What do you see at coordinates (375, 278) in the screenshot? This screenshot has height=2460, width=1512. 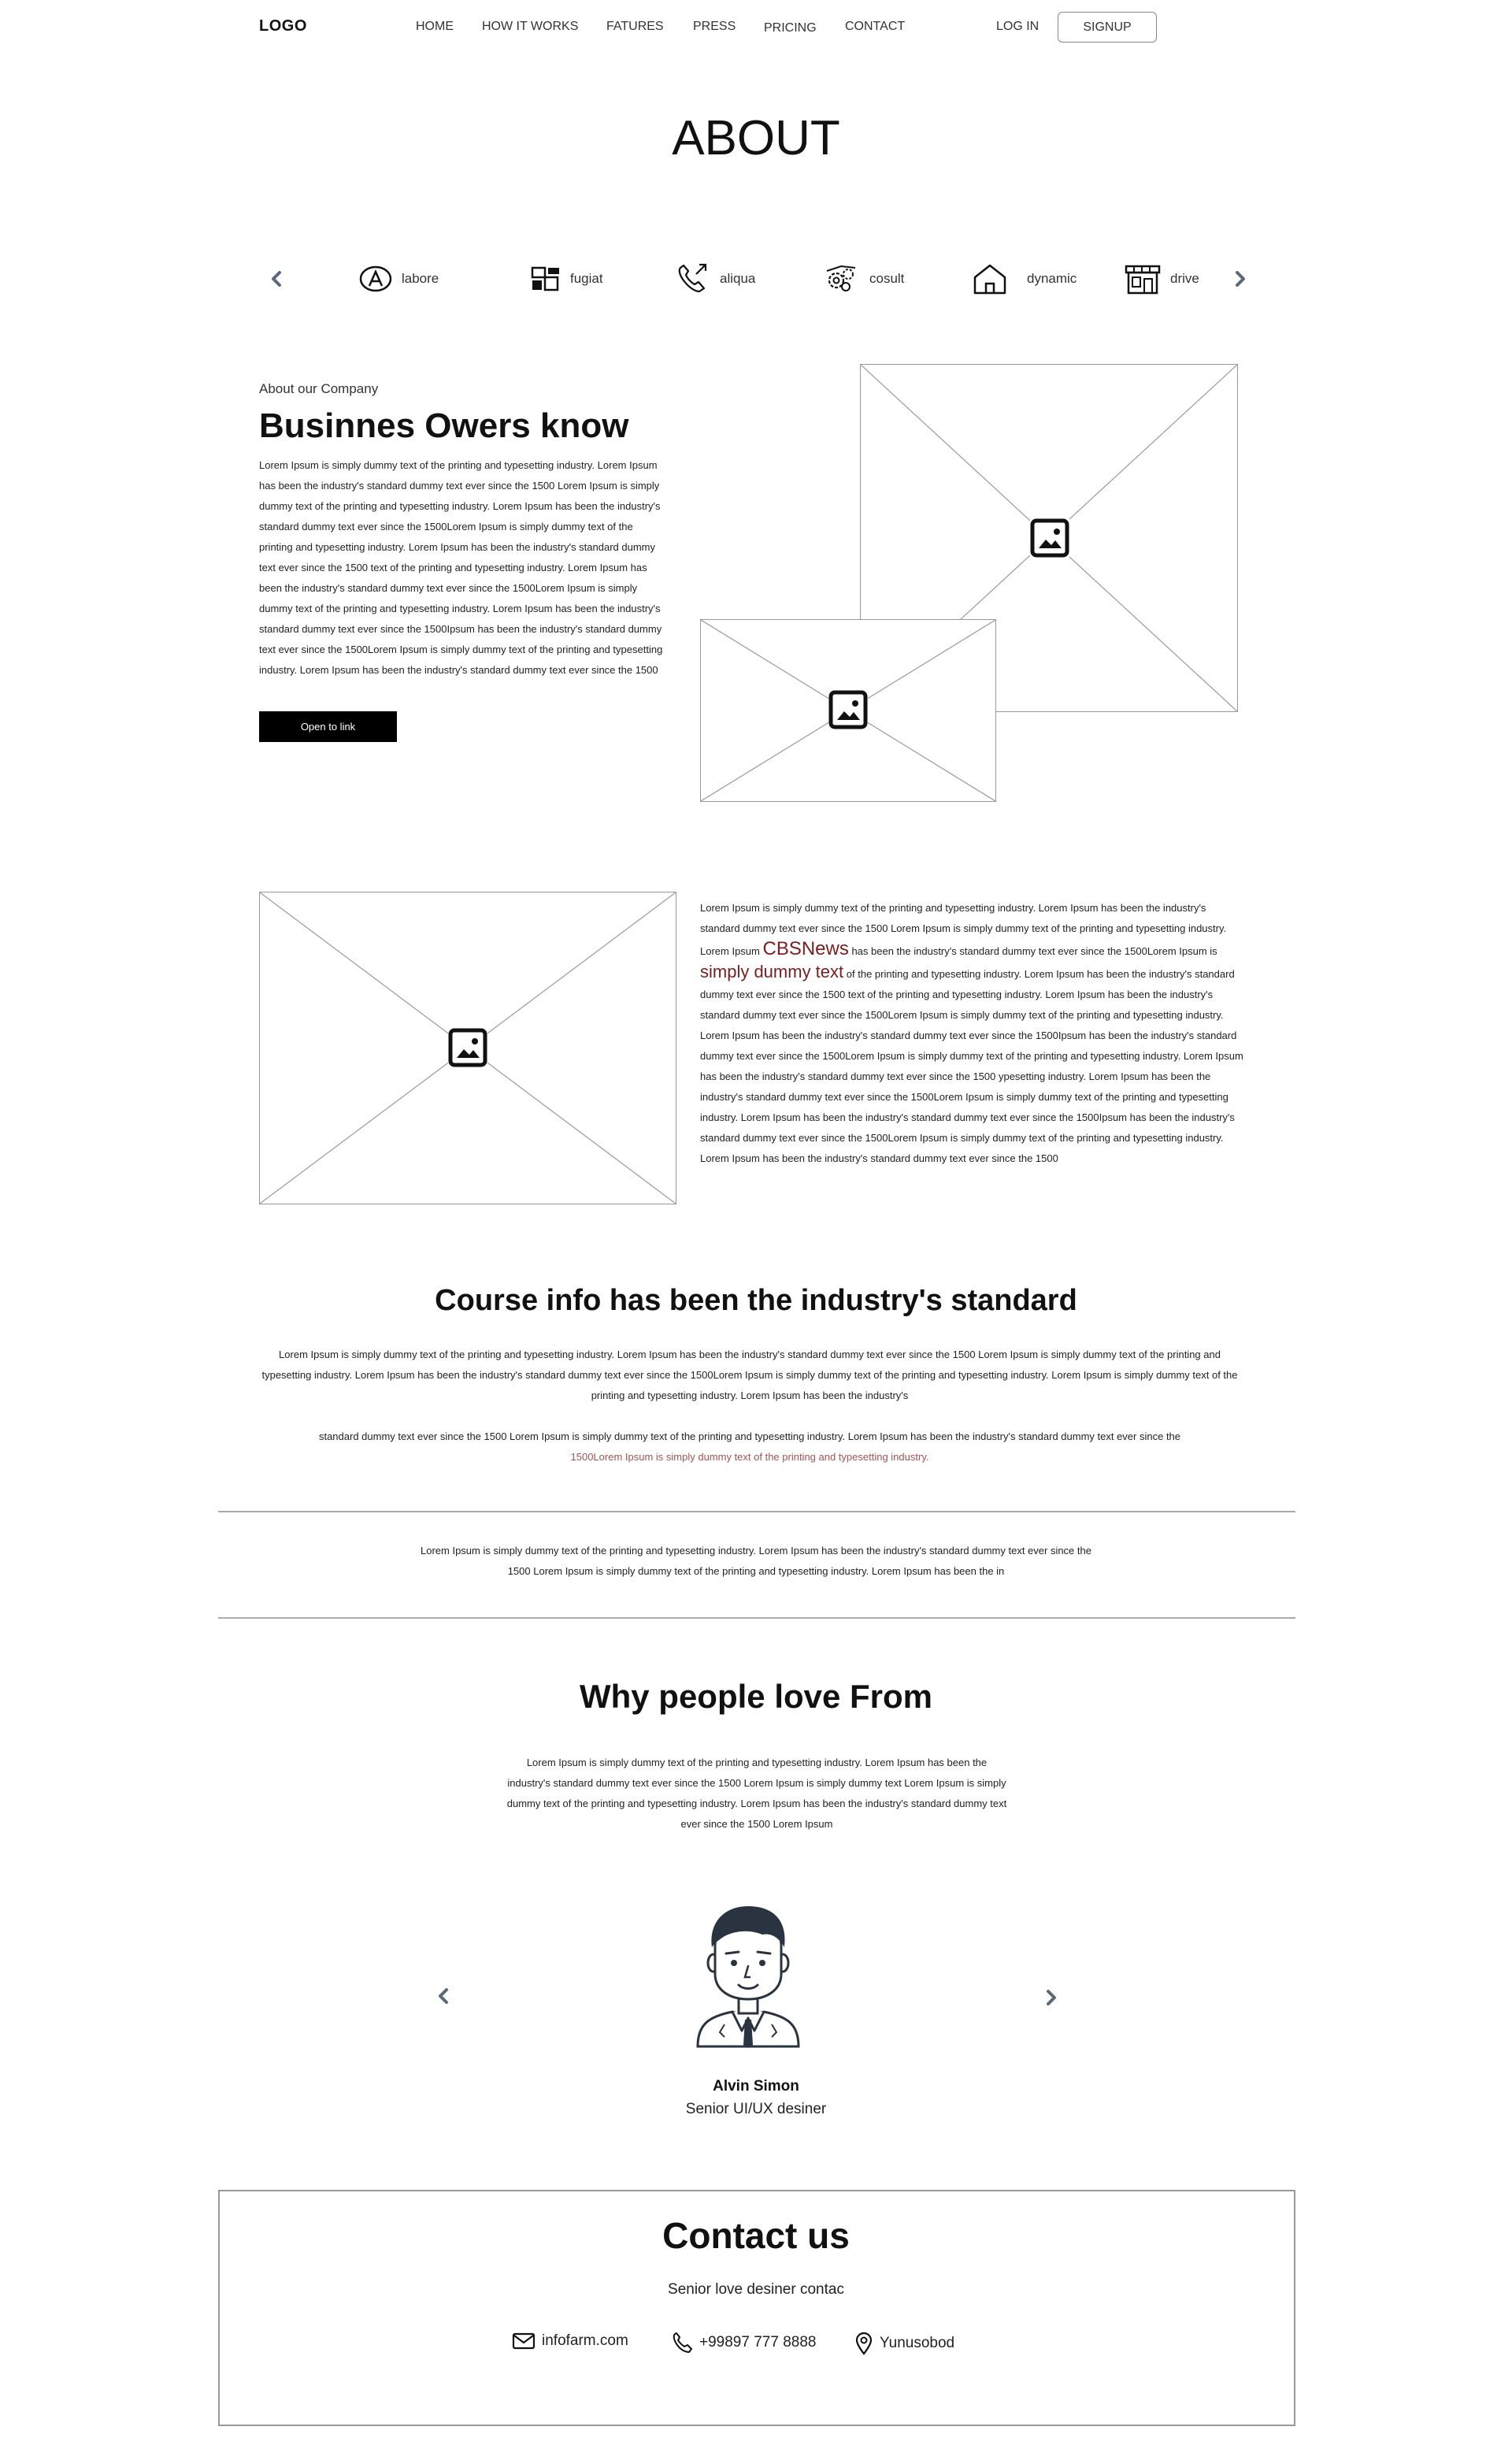 I see `letter-a-circle-icon` at bounding box center [375, 278].